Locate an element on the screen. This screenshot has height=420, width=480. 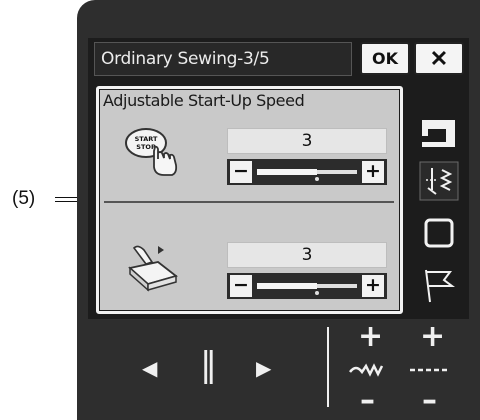
pause-button: ‖ is located at coordinates (208, 365).